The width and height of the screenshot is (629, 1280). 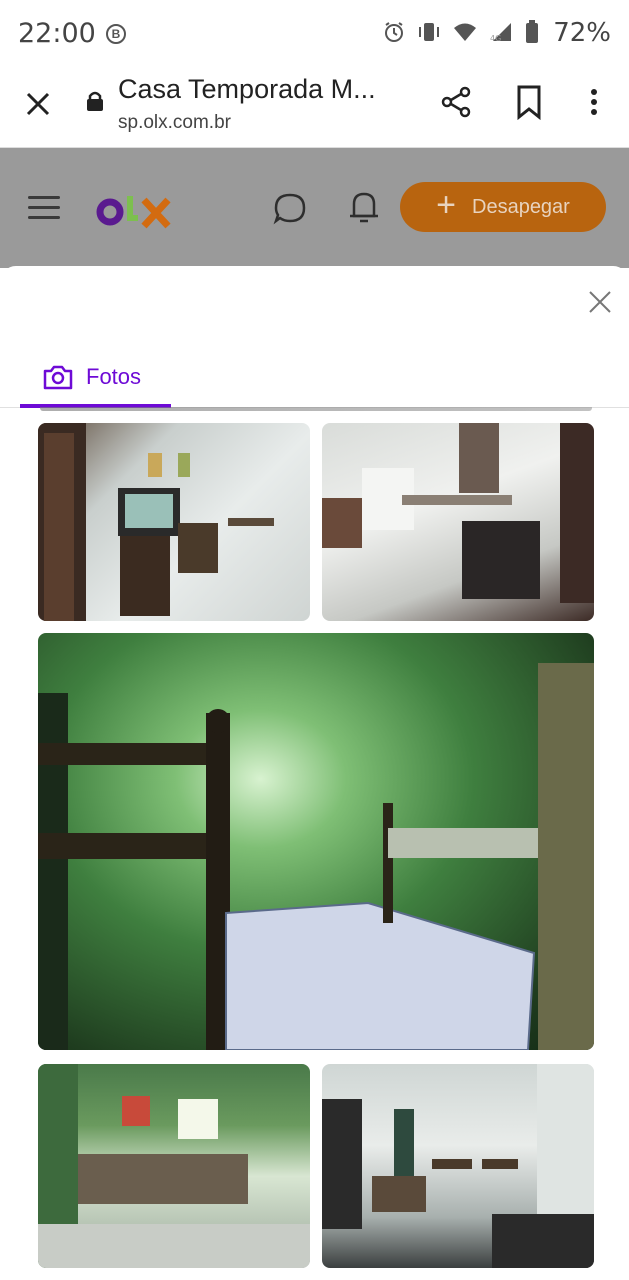 What do you see at coordinates (582, 33) in the screenshot?
I see `battery-percent: 72%` at bounding box center [582, 33].